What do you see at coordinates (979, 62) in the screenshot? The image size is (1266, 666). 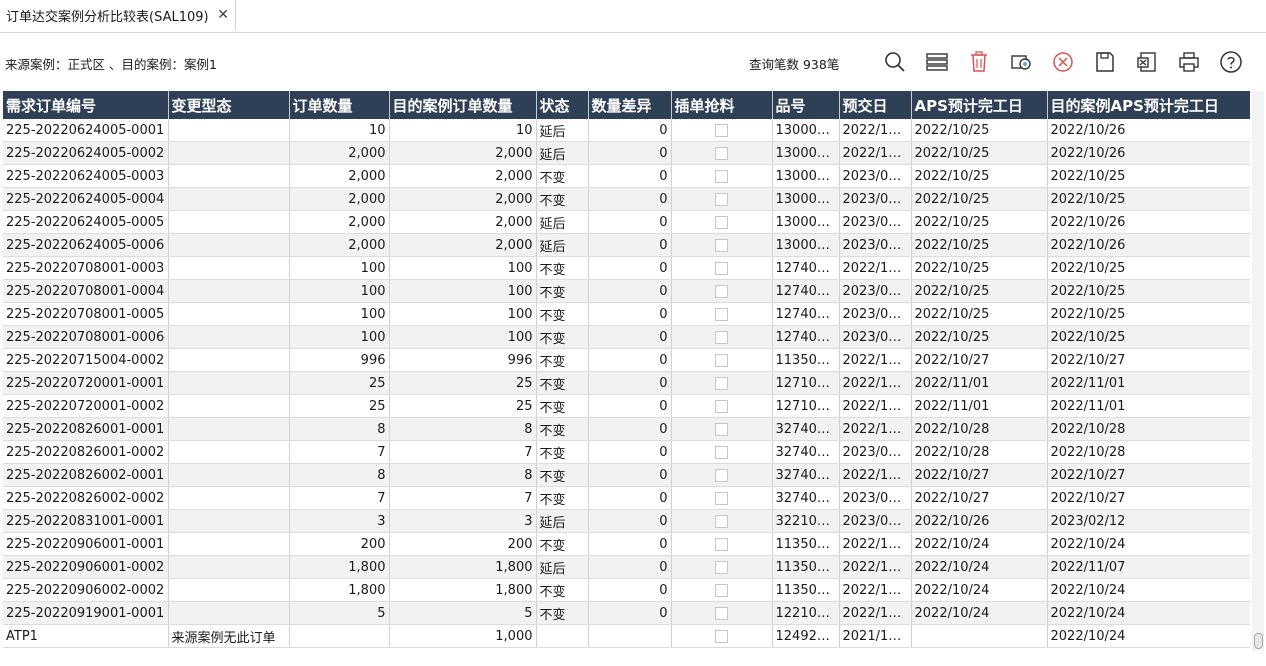 I see `delete-icon` at bounding box center [979, 62].